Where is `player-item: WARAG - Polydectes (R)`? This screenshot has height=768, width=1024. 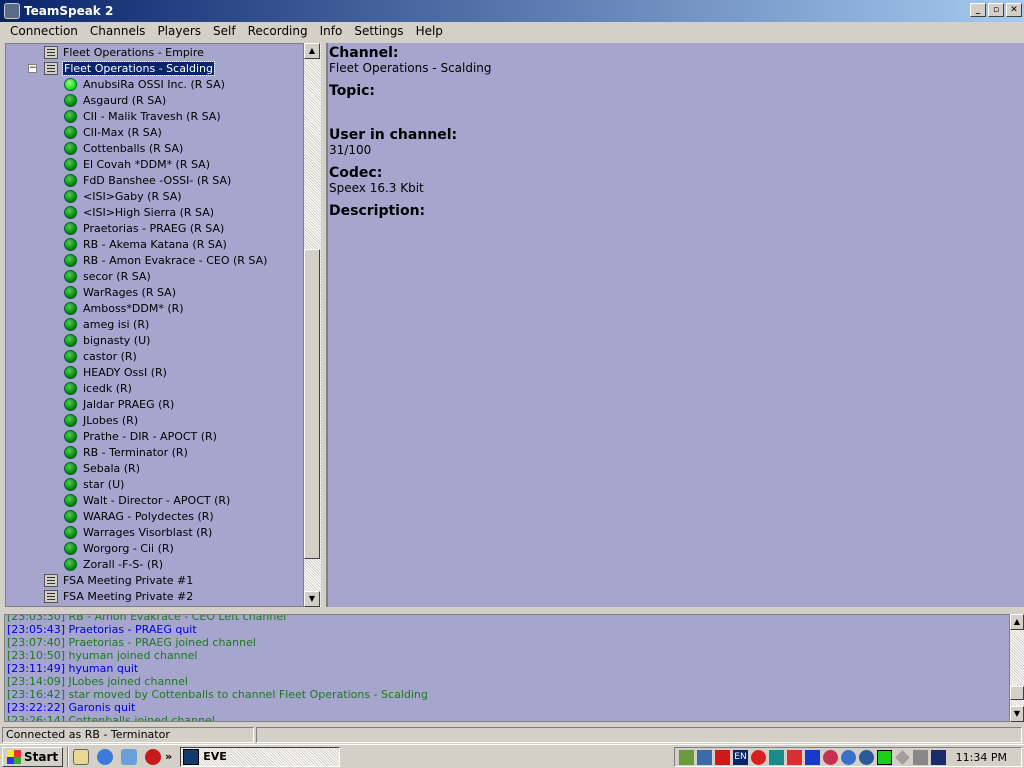 player-item: WARAG - Polydectes (R) is located at coordinates (139, 516).